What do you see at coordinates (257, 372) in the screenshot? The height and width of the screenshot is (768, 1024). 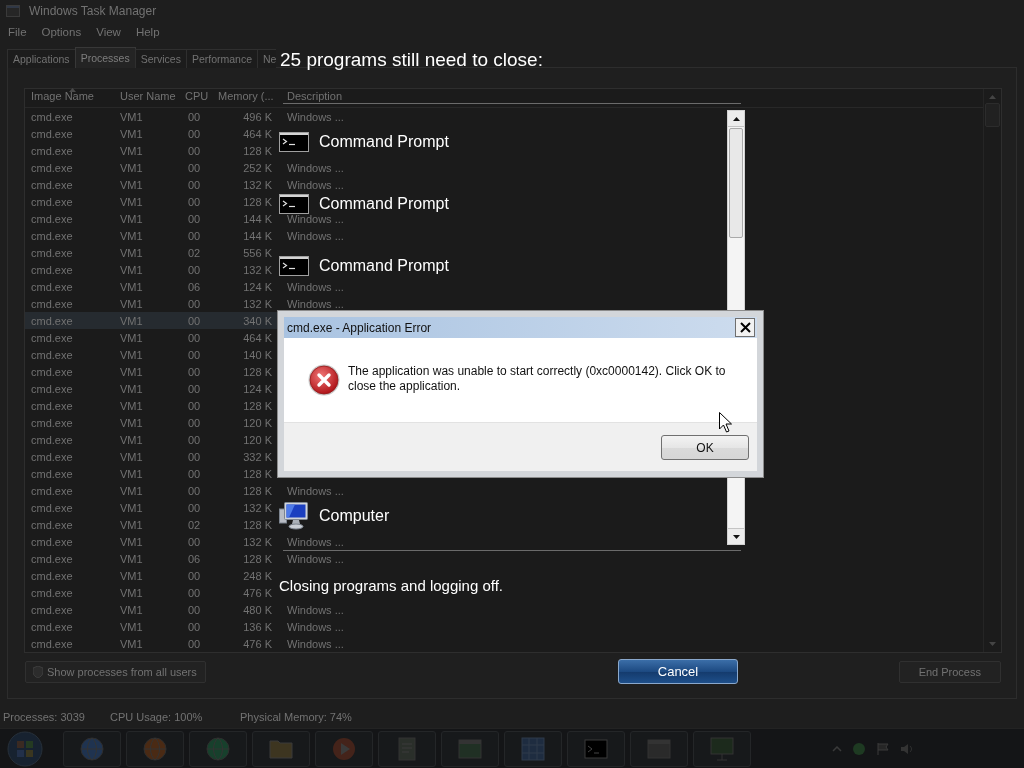 I see `table-cell: 128 K` at bounding box center [257, 372].